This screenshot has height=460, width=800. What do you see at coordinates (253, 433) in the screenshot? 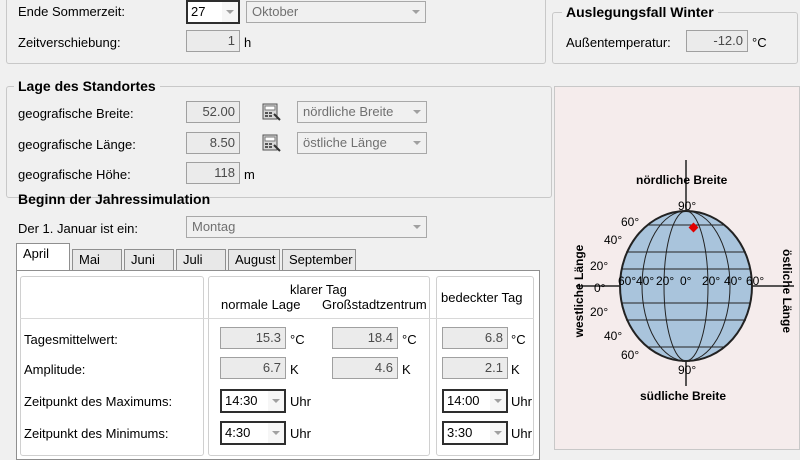
I see `normal-min-select: 4:30` at bounding box center [253, 433].